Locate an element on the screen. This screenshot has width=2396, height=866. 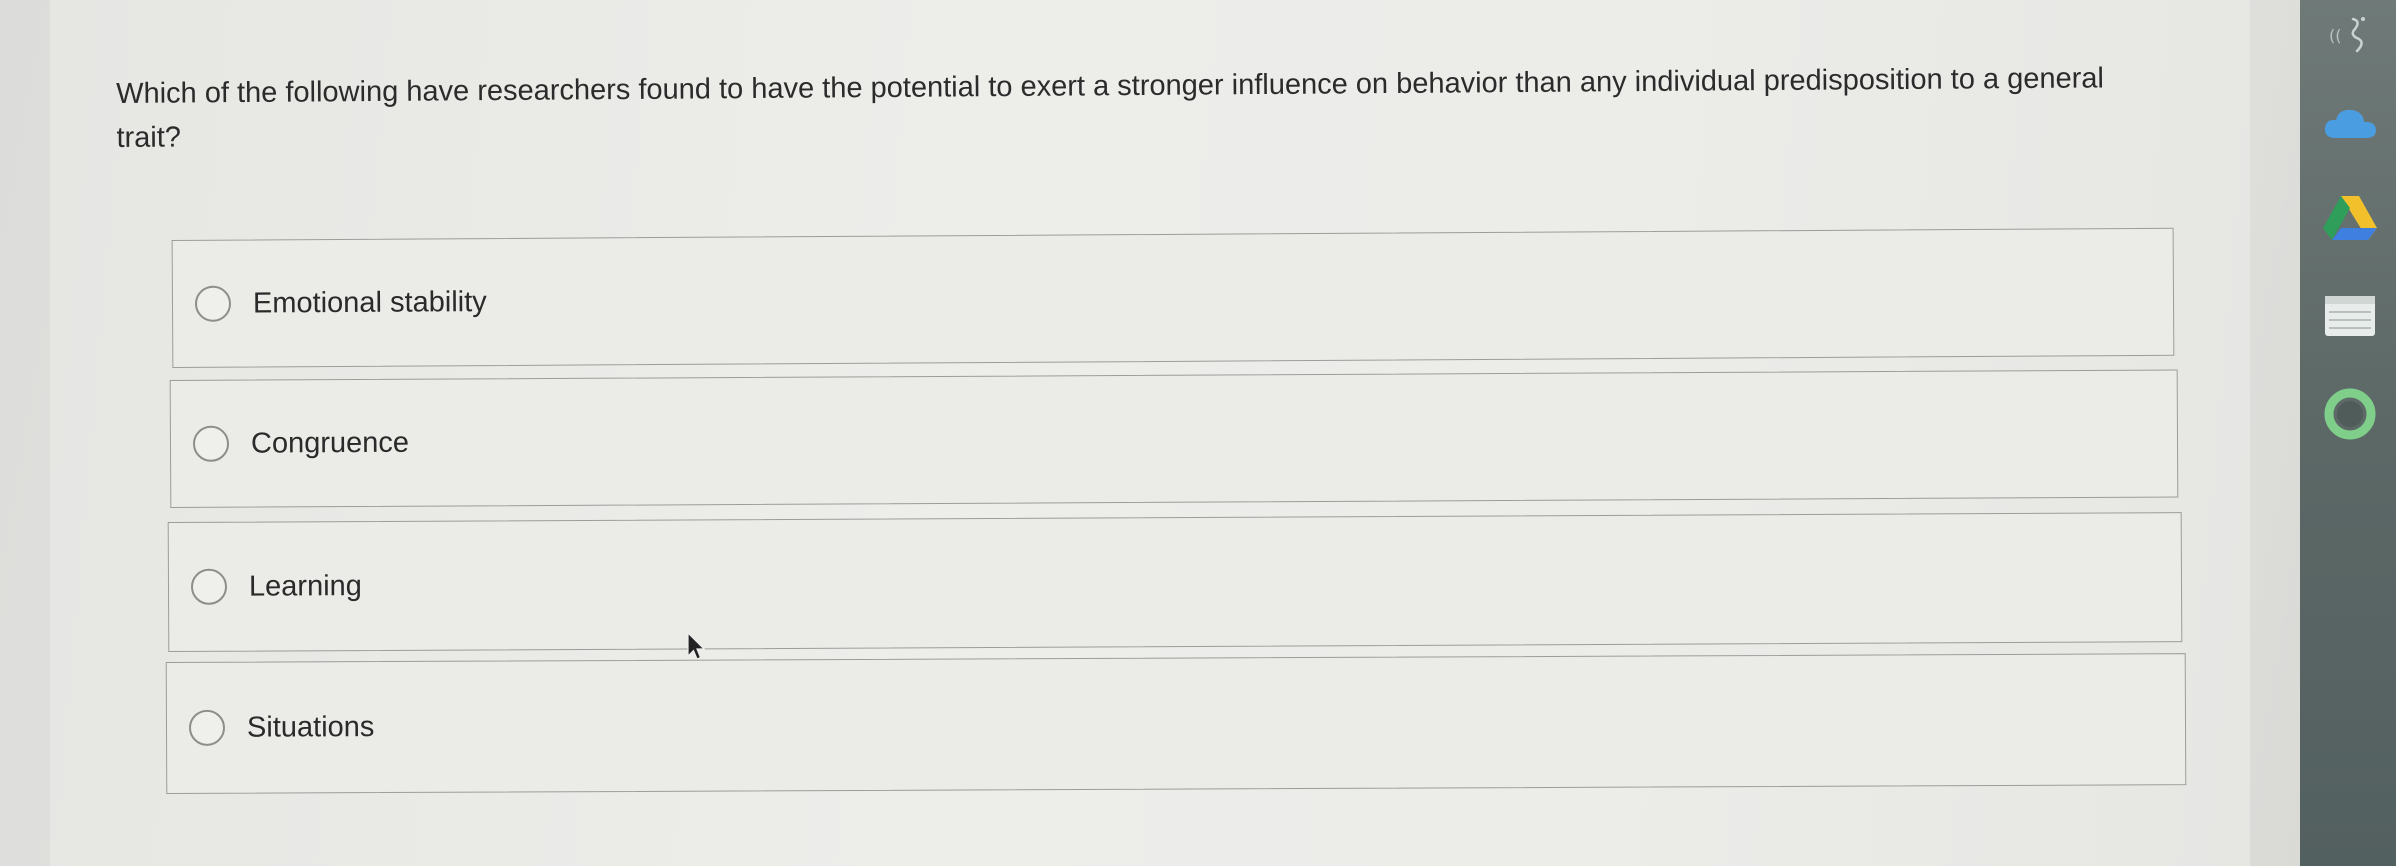
drive-icon is located at coordinates (2350, 218).